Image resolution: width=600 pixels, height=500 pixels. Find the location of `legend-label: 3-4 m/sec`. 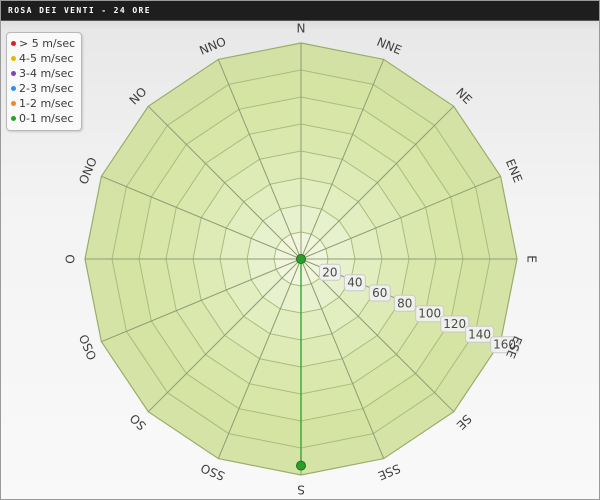

legend-label: 3-4 m/sec is located at coordinates (46, 73).